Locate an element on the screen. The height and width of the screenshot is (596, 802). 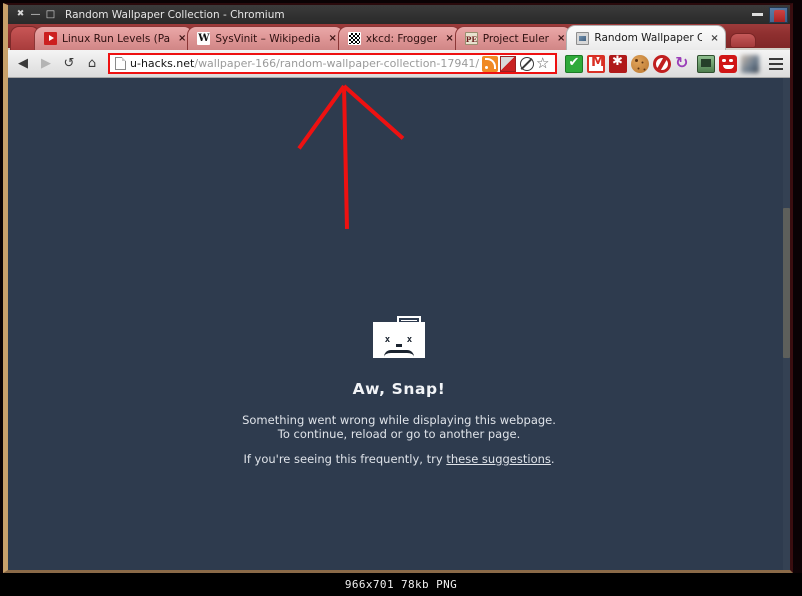
tab-random-wallpaper-collection: Random Wallpaper C × is located at coordinates (646, 37).